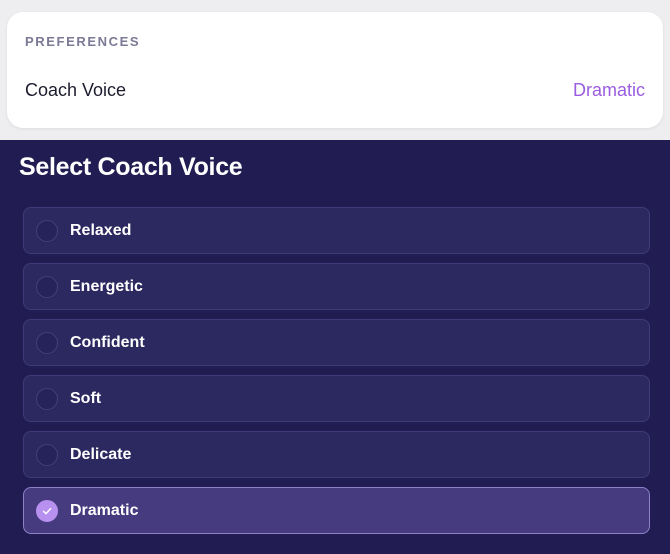  I want to click on voice-option-soft: Soft, so click(336, 398).